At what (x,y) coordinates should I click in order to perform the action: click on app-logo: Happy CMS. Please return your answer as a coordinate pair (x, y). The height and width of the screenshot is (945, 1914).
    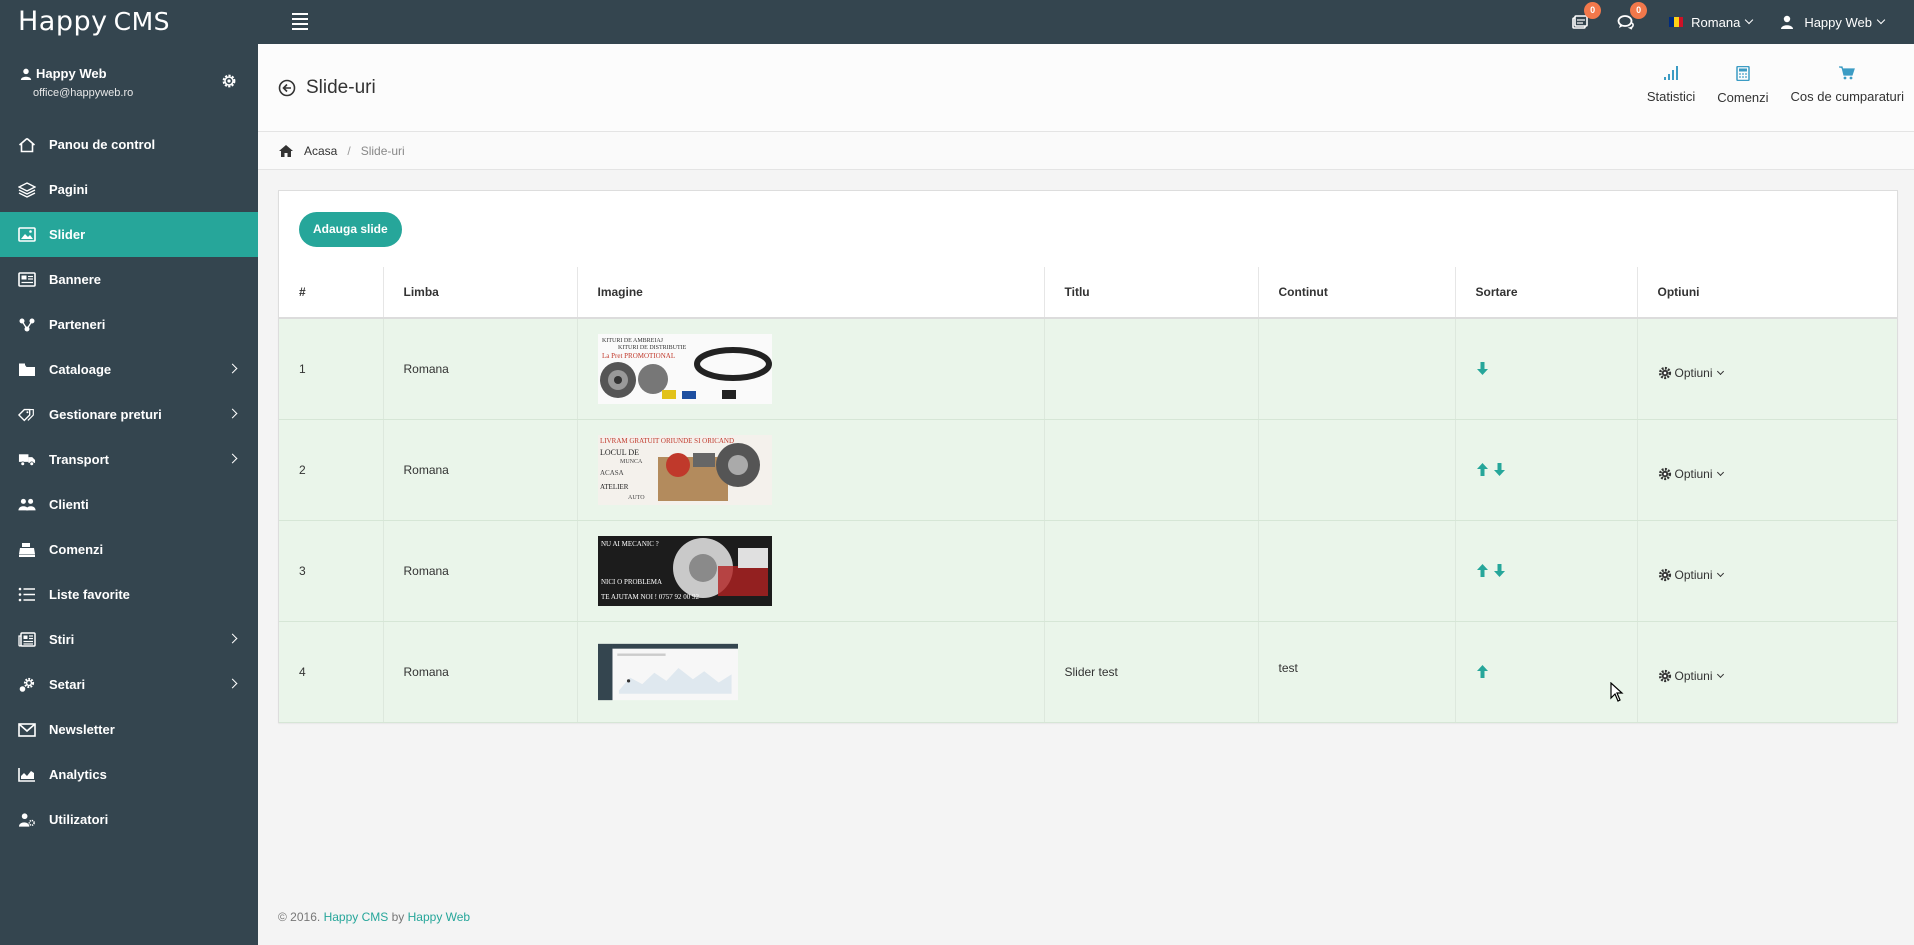
    Looking at the image, I should click on (94, 21).